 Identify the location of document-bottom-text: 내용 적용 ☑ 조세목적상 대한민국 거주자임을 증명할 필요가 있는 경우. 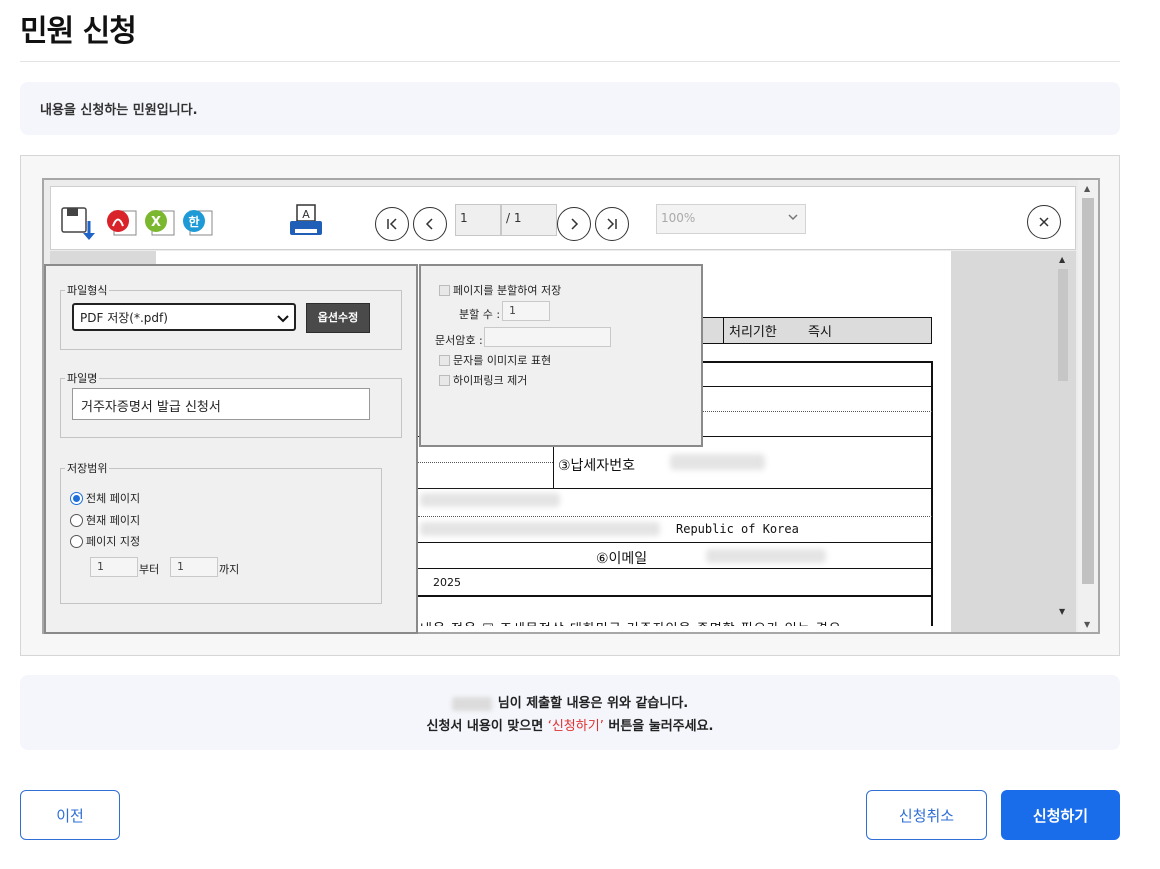
(631, 622).